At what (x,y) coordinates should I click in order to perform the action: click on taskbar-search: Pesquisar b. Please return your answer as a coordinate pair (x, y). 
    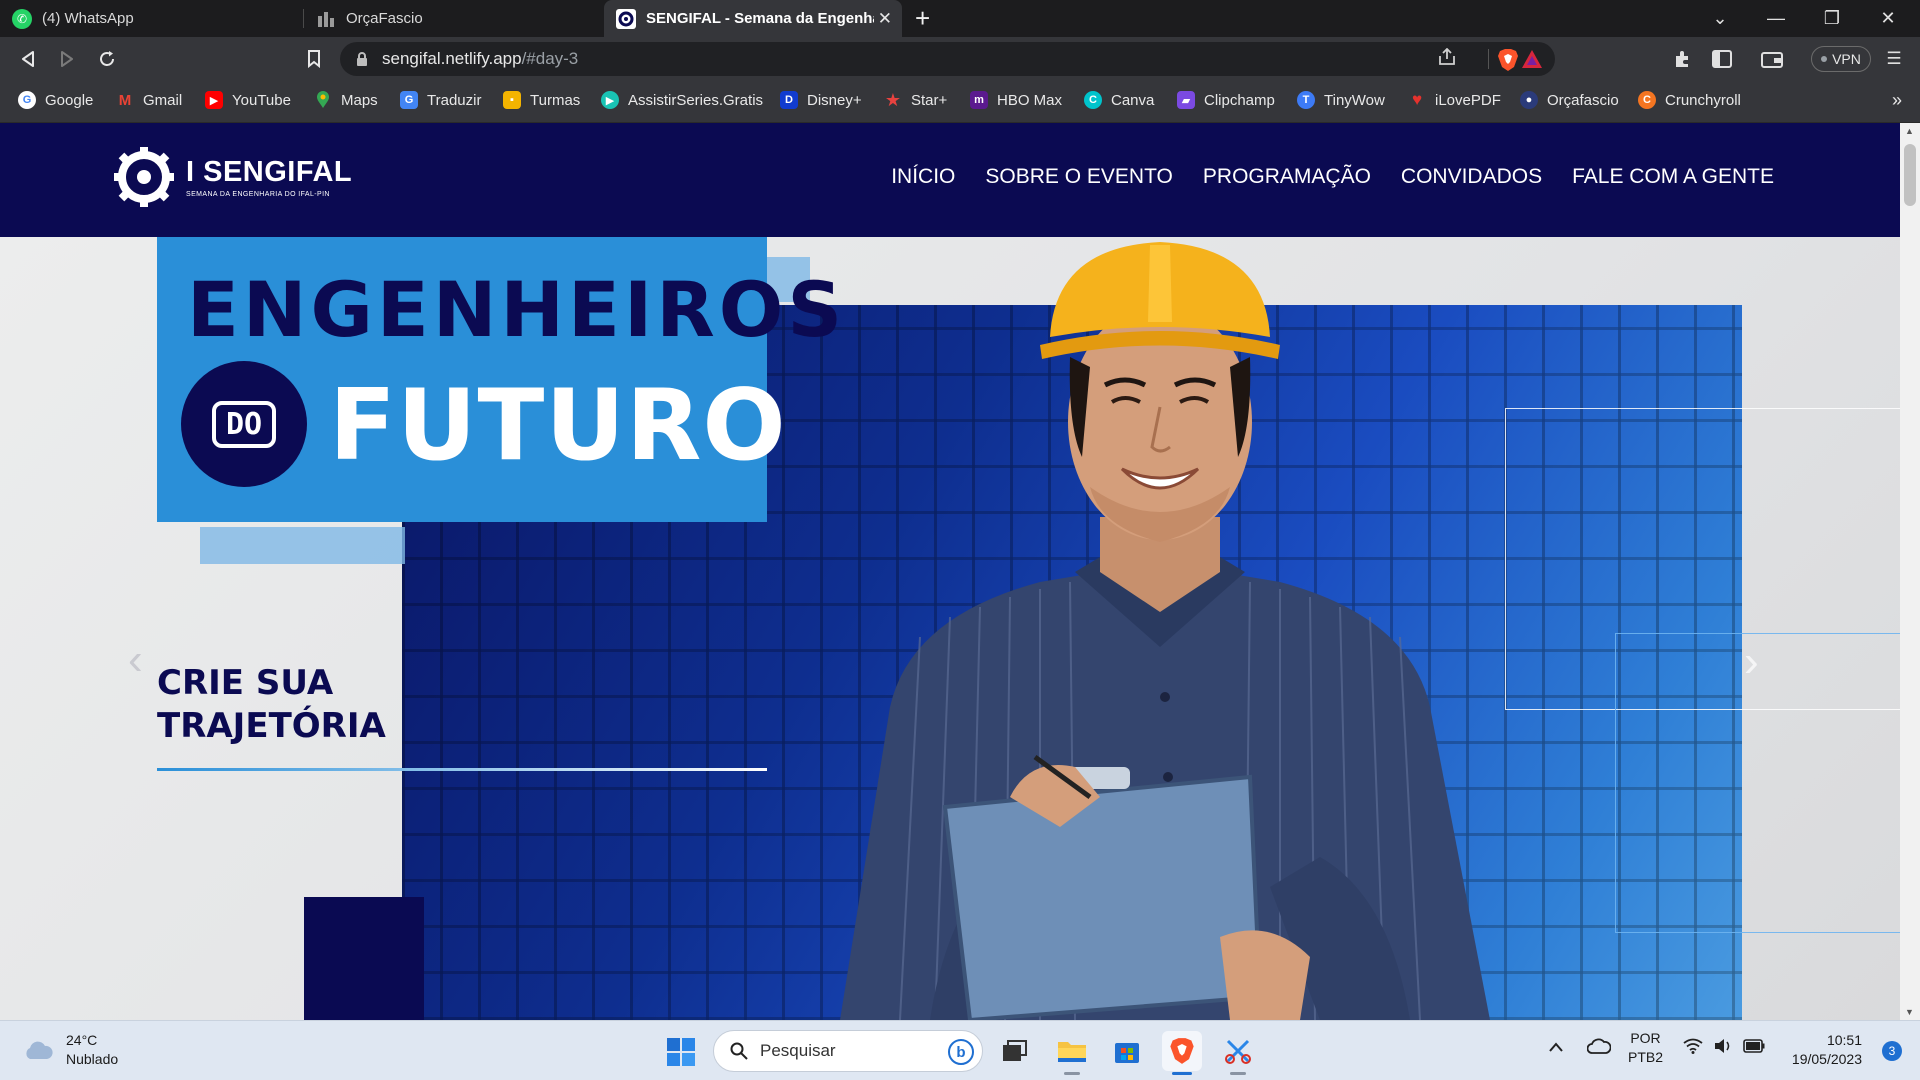
    Looking at the image, I should click on (848, 1051).